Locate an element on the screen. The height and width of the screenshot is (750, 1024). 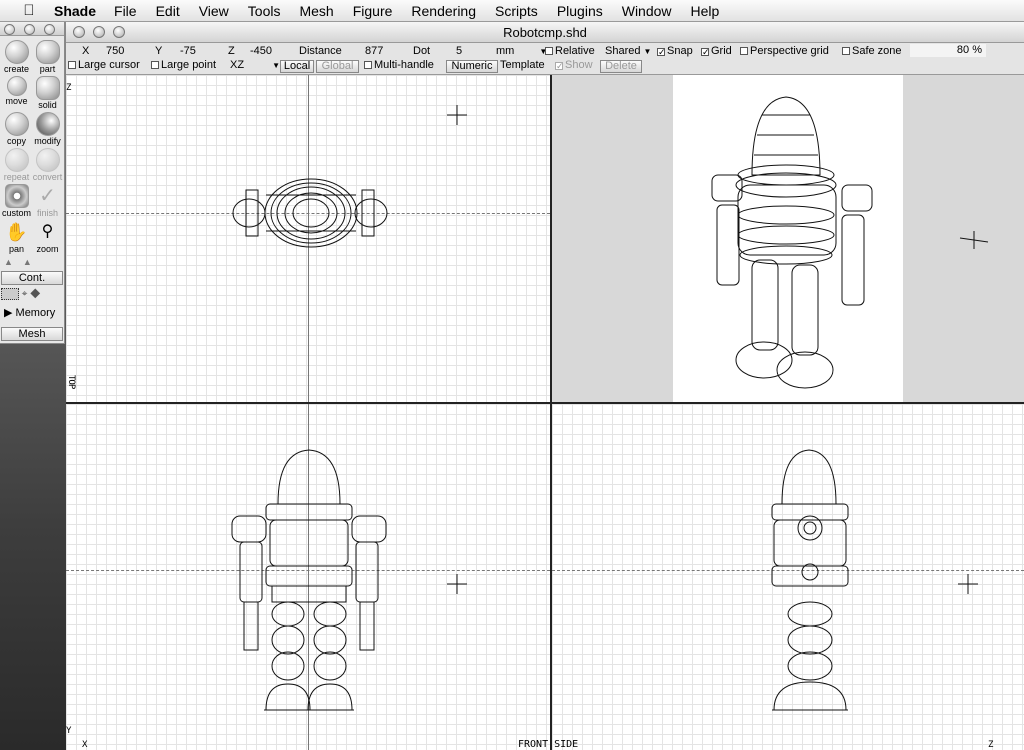
tool-solid-label: solid is located at coordinates (47, 105).